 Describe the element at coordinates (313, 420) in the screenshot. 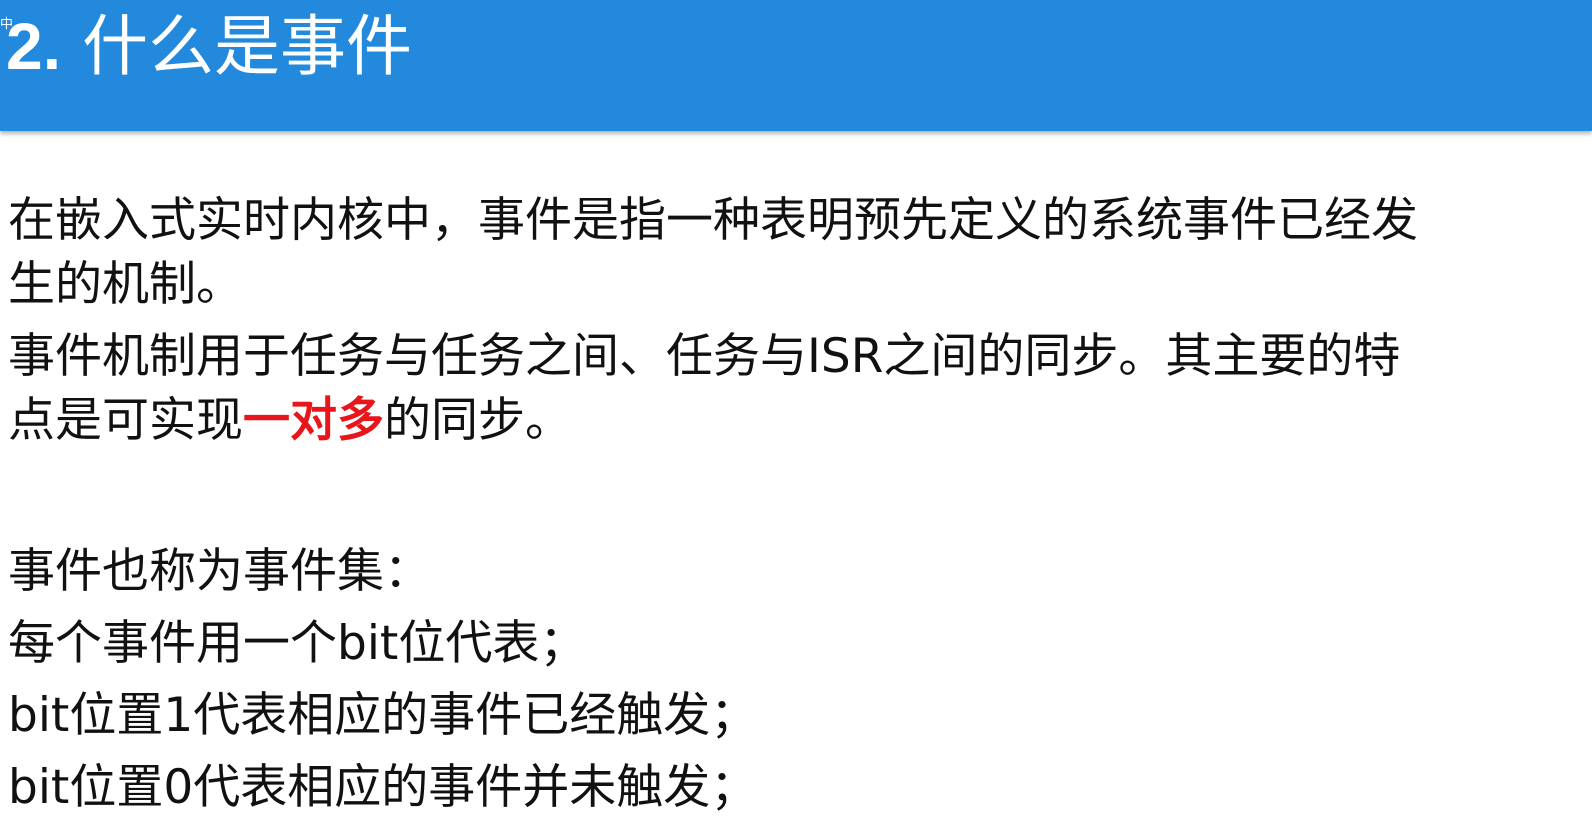

I see `emphasis-text: 一对多` at that location.